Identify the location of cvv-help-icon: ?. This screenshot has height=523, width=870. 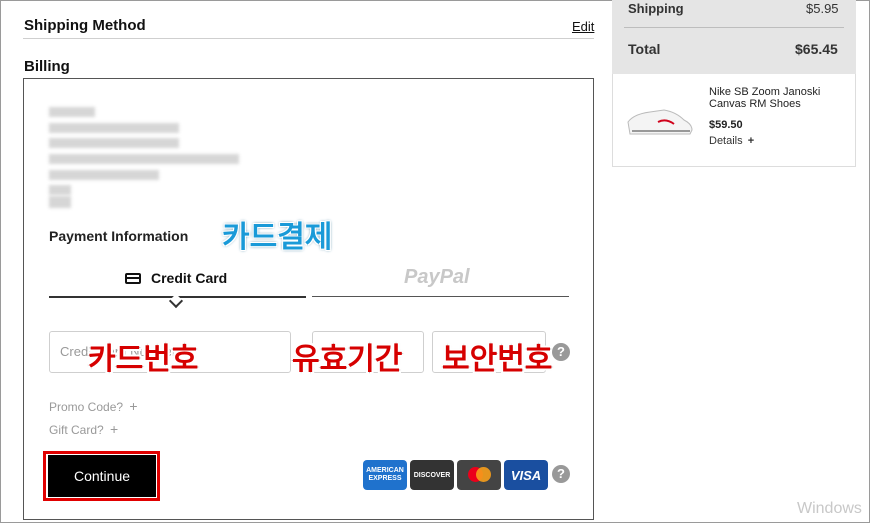
(561, 352).